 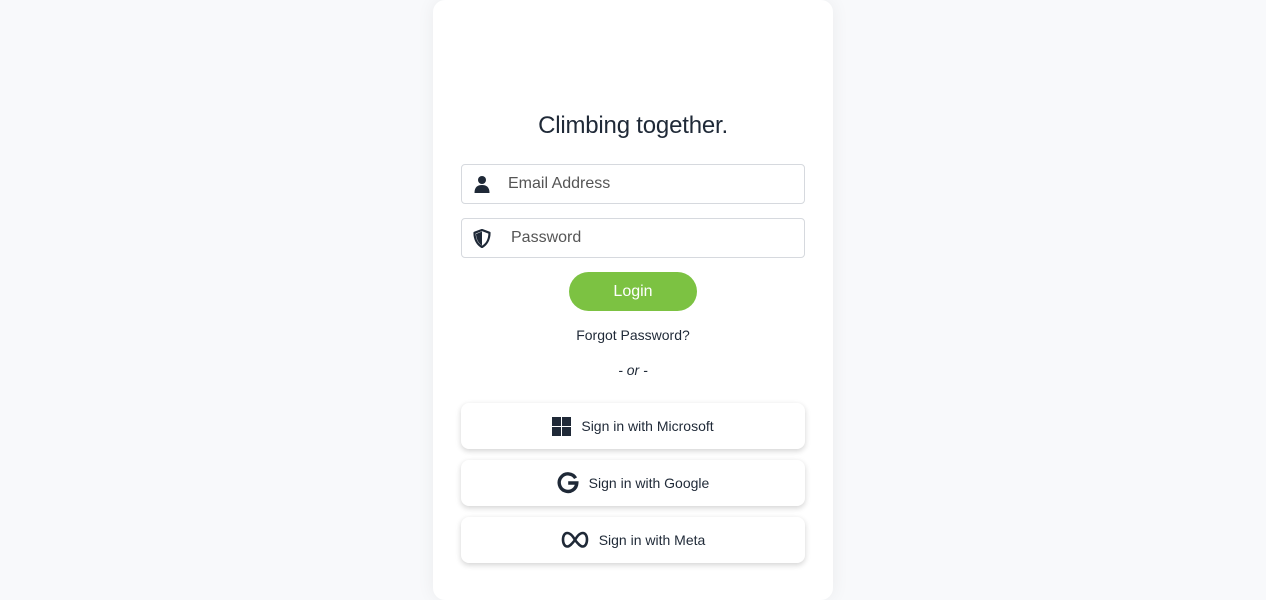 I want to click on user-icon, so click(x=482, y=184).